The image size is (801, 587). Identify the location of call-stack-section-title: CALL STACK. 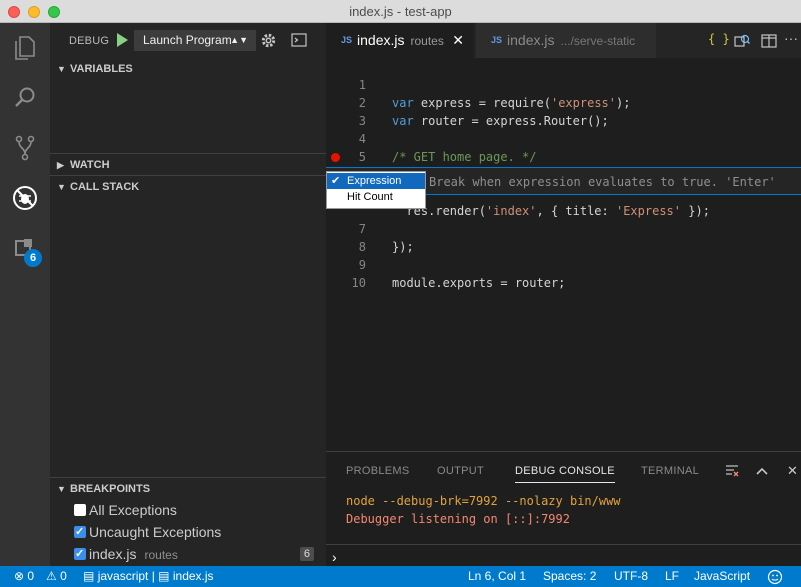
(105, 187).